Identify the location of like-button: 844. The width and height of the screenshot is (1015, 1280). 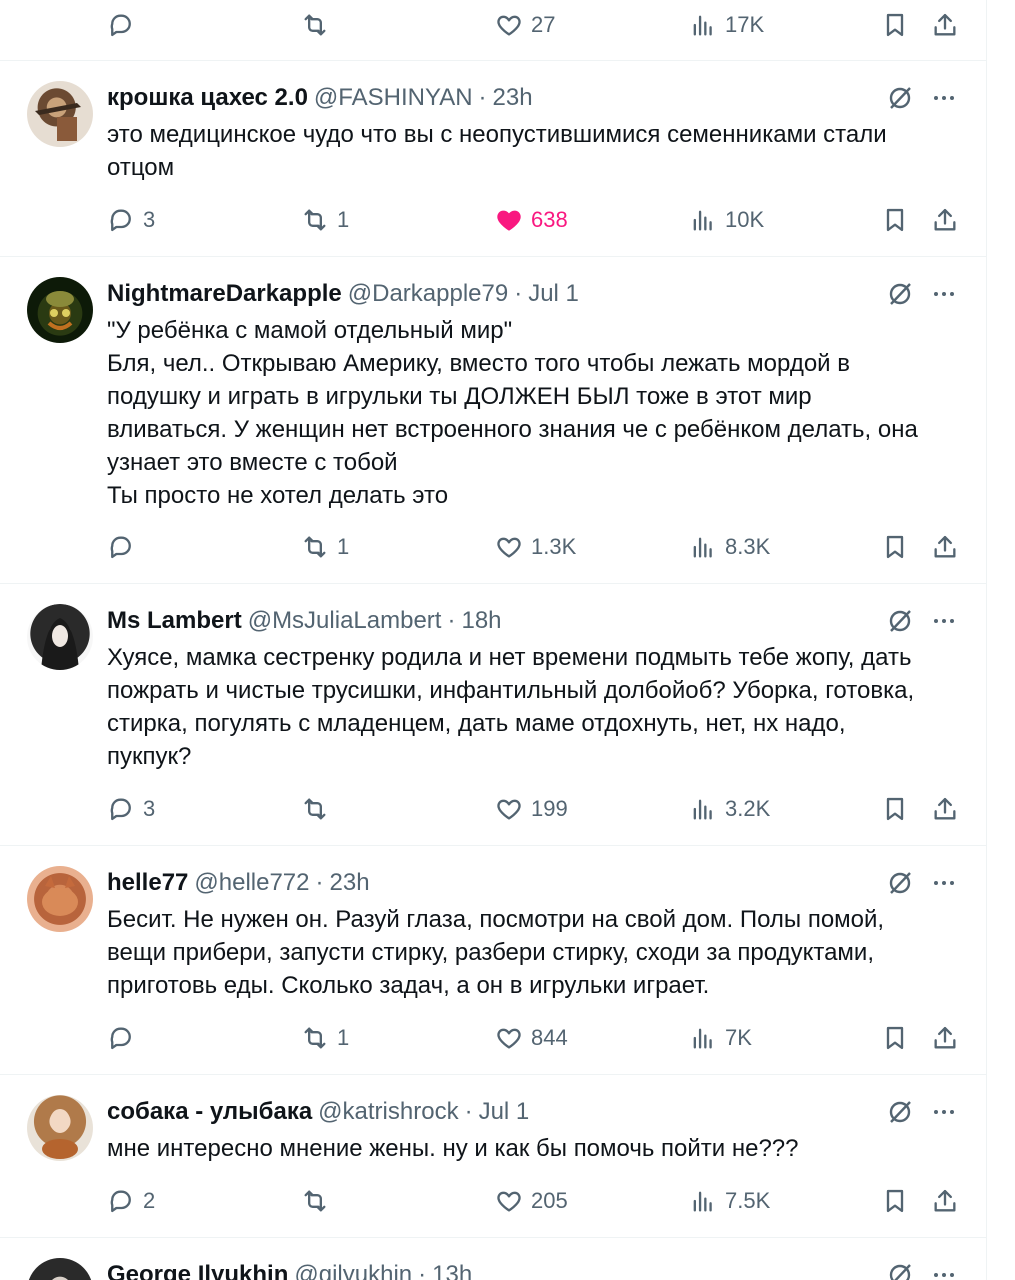
(531, 1038).